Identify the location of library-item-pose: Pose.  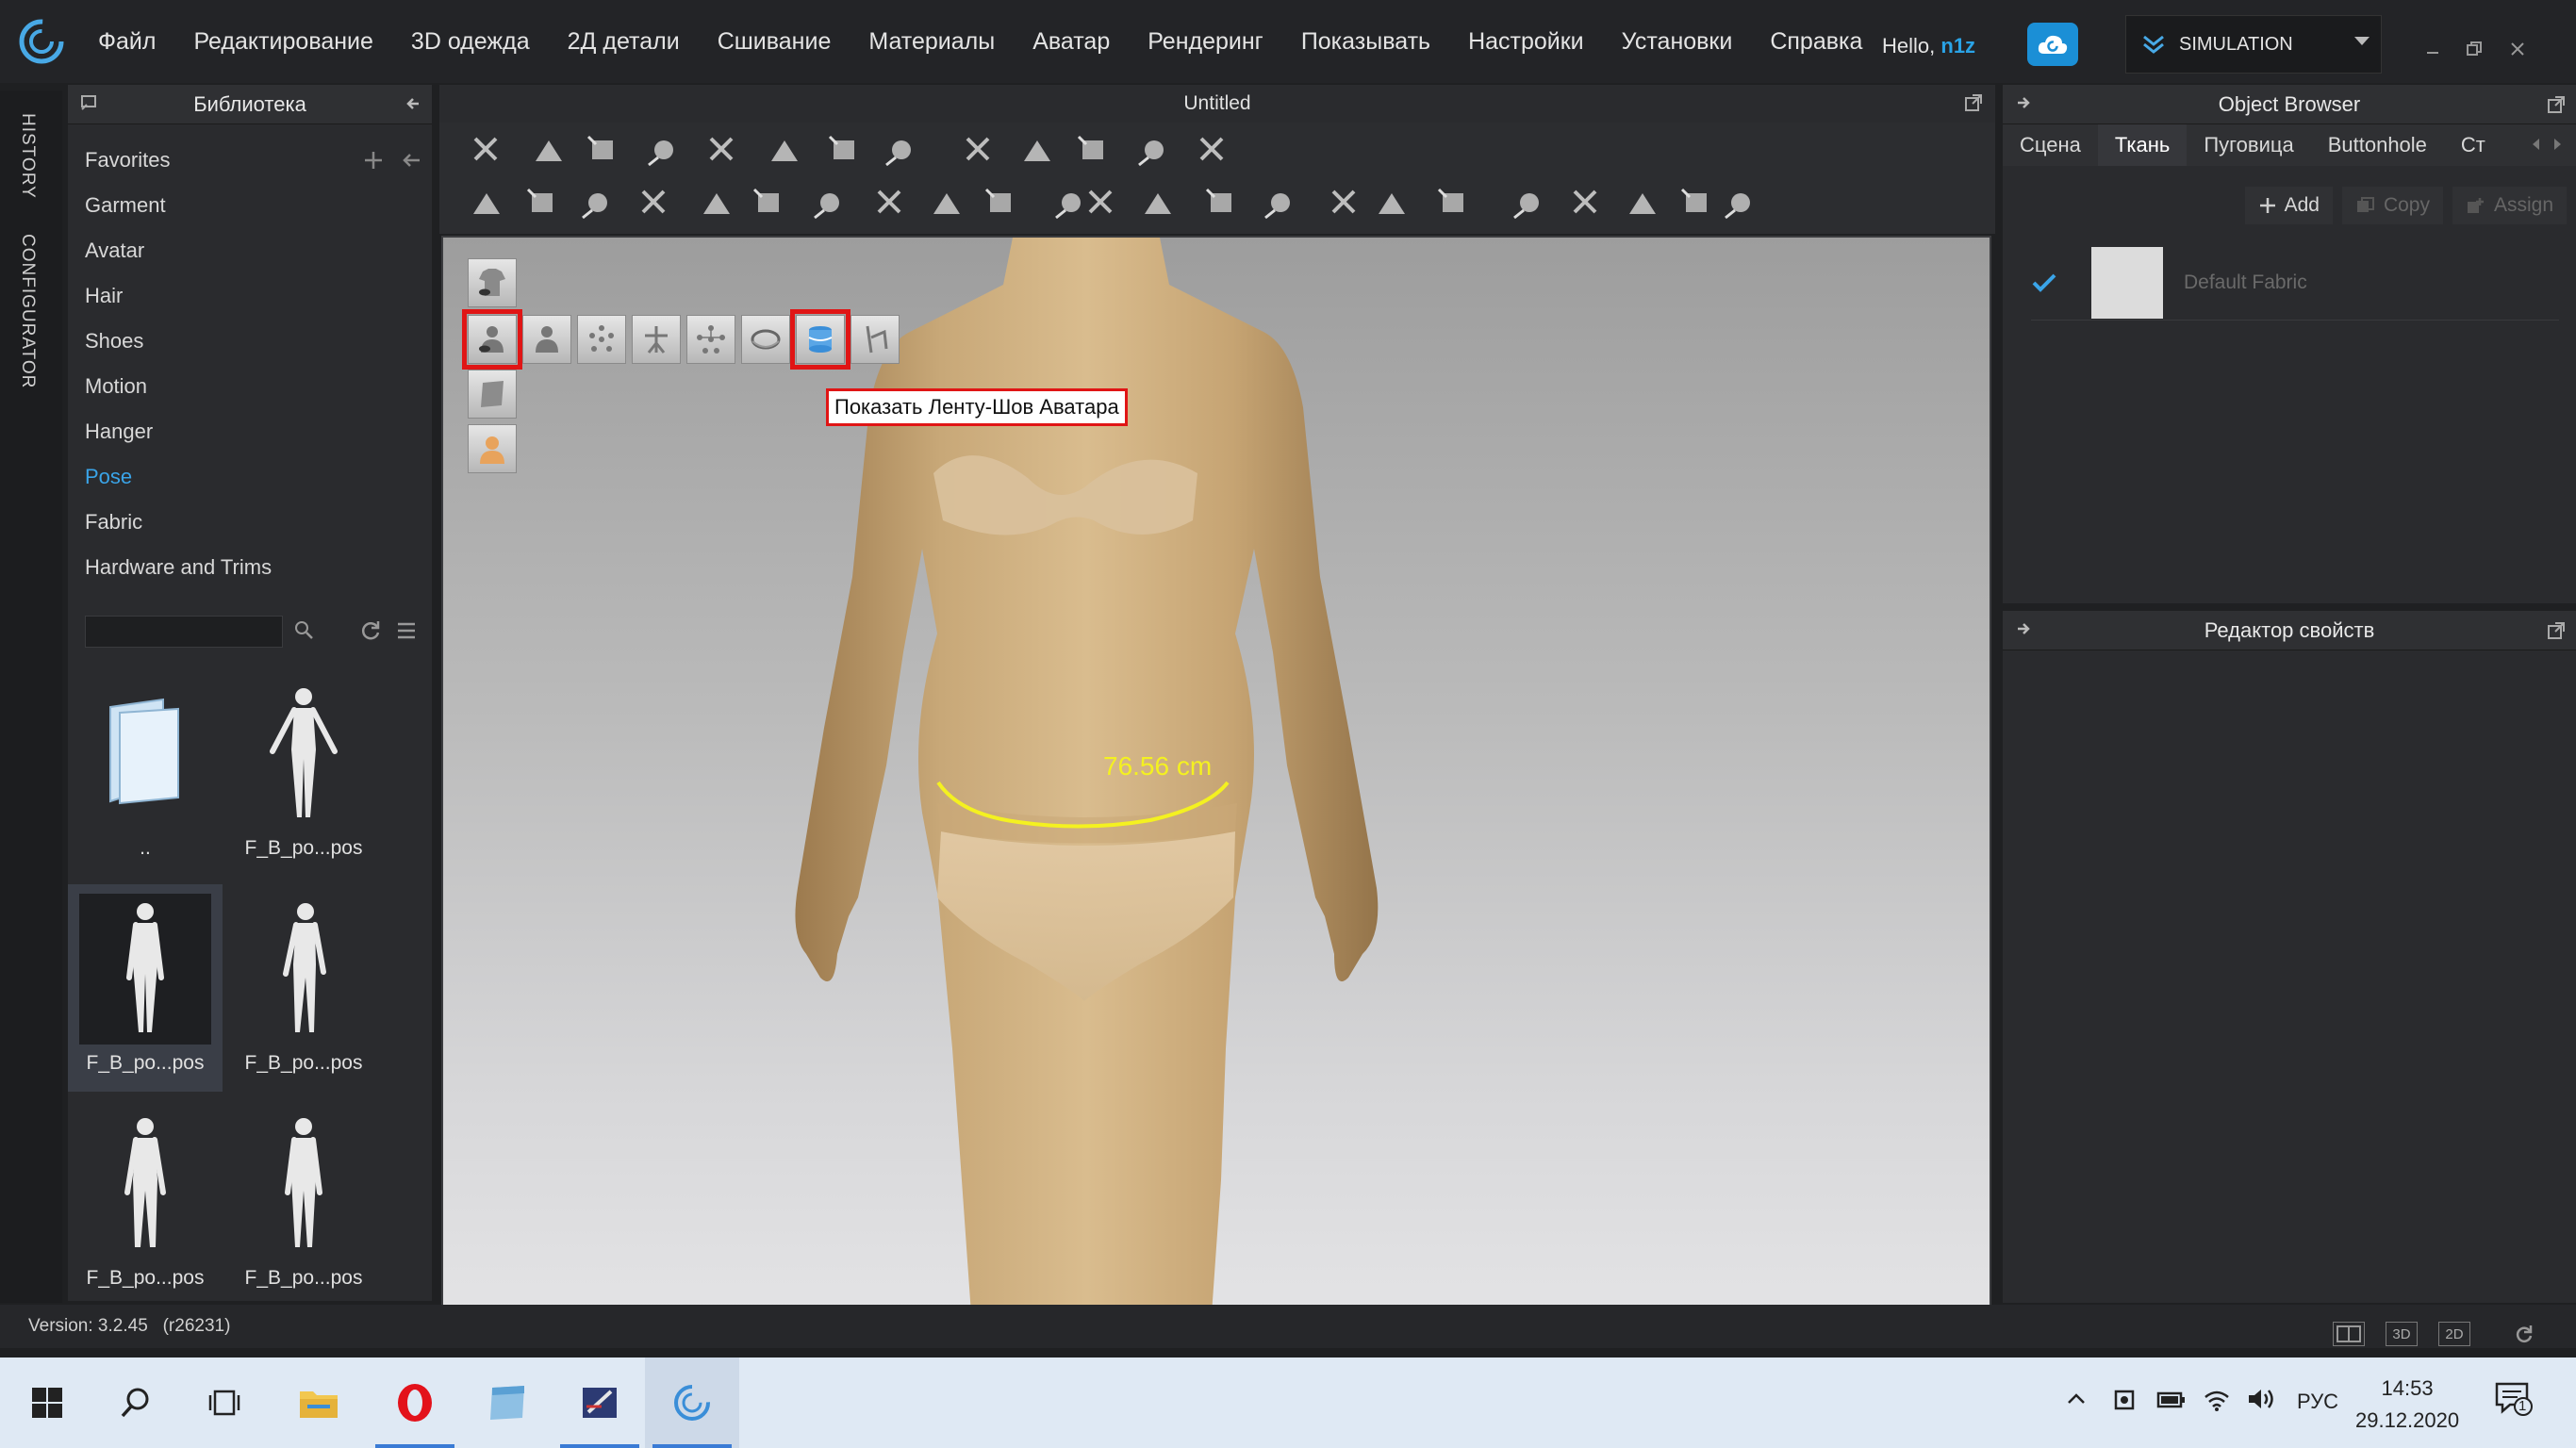
(250, 477).